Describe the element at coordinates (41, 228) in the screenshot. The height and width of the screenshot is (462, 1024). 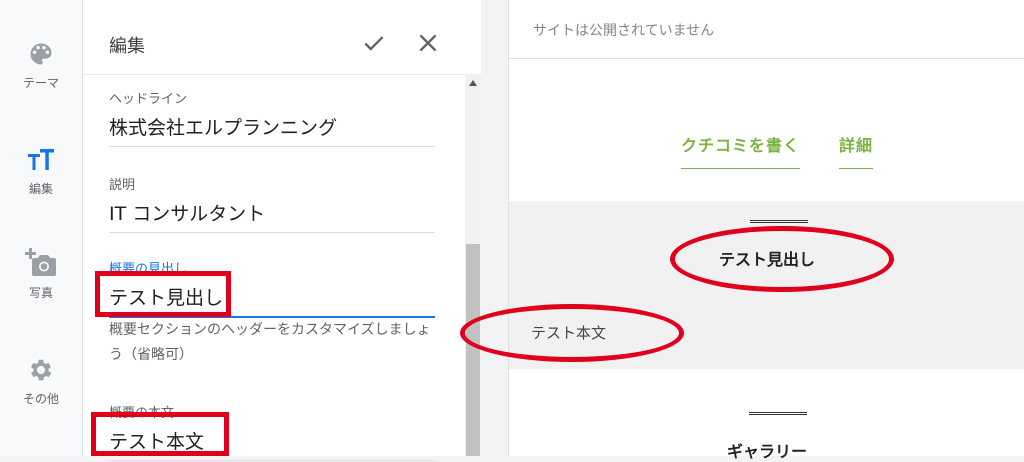
I see `side-rail: テーマ 編集 写真 その他` at that location.